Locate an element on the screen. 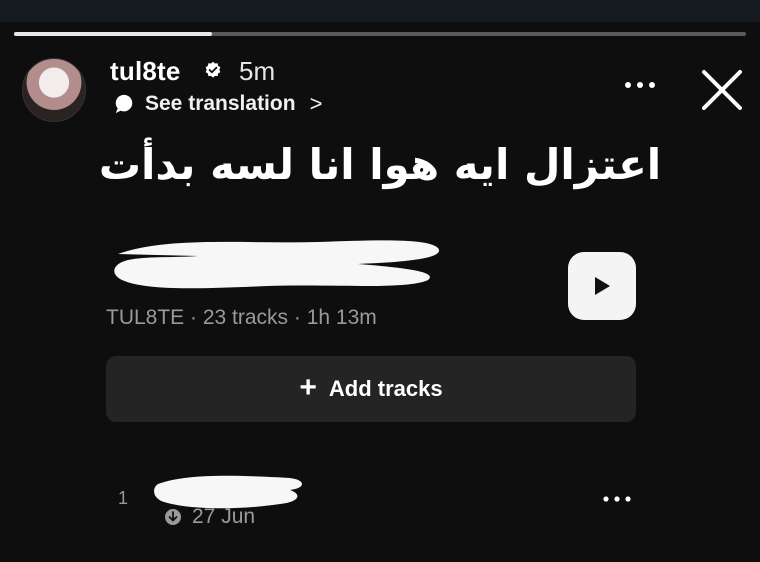  story-caption: اعتزال ايه هوا انا لسه بدأت is located at coordinates (380, 164).